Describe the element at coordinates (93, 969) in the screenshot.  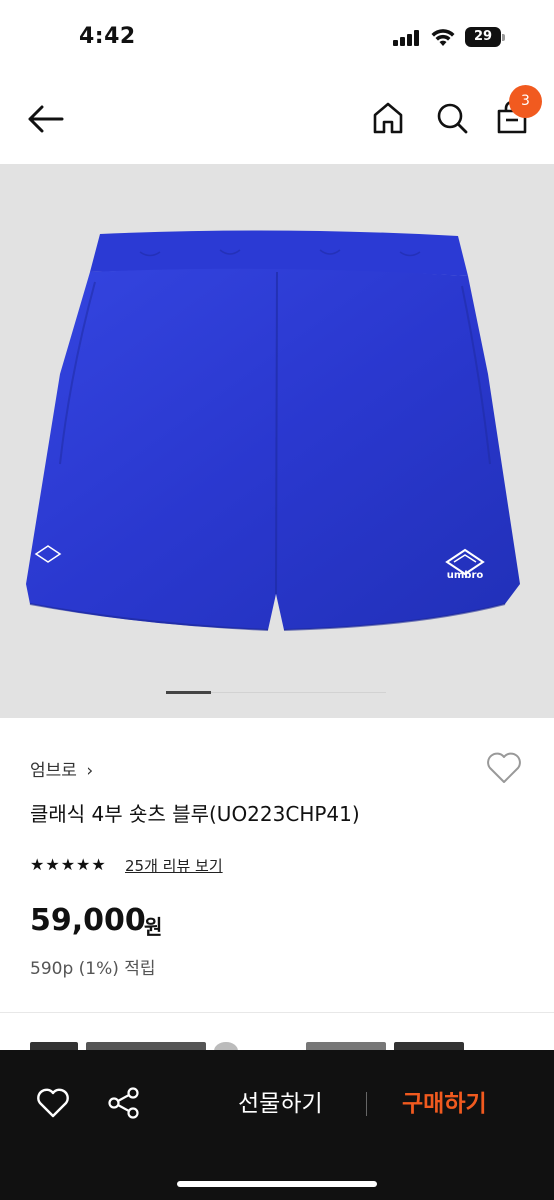
I see `points-info: 590p (1%) 적립` at that location.